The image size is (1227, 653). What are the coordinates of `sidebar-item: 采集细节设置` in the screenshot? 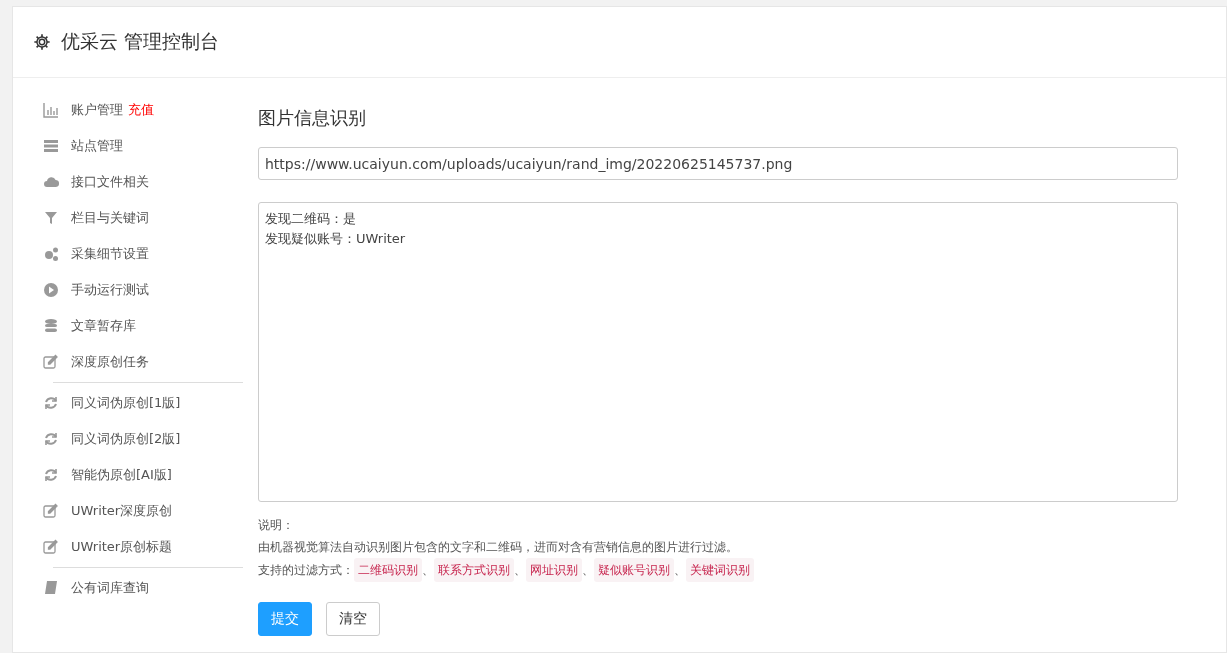 It's located at (110, 254).